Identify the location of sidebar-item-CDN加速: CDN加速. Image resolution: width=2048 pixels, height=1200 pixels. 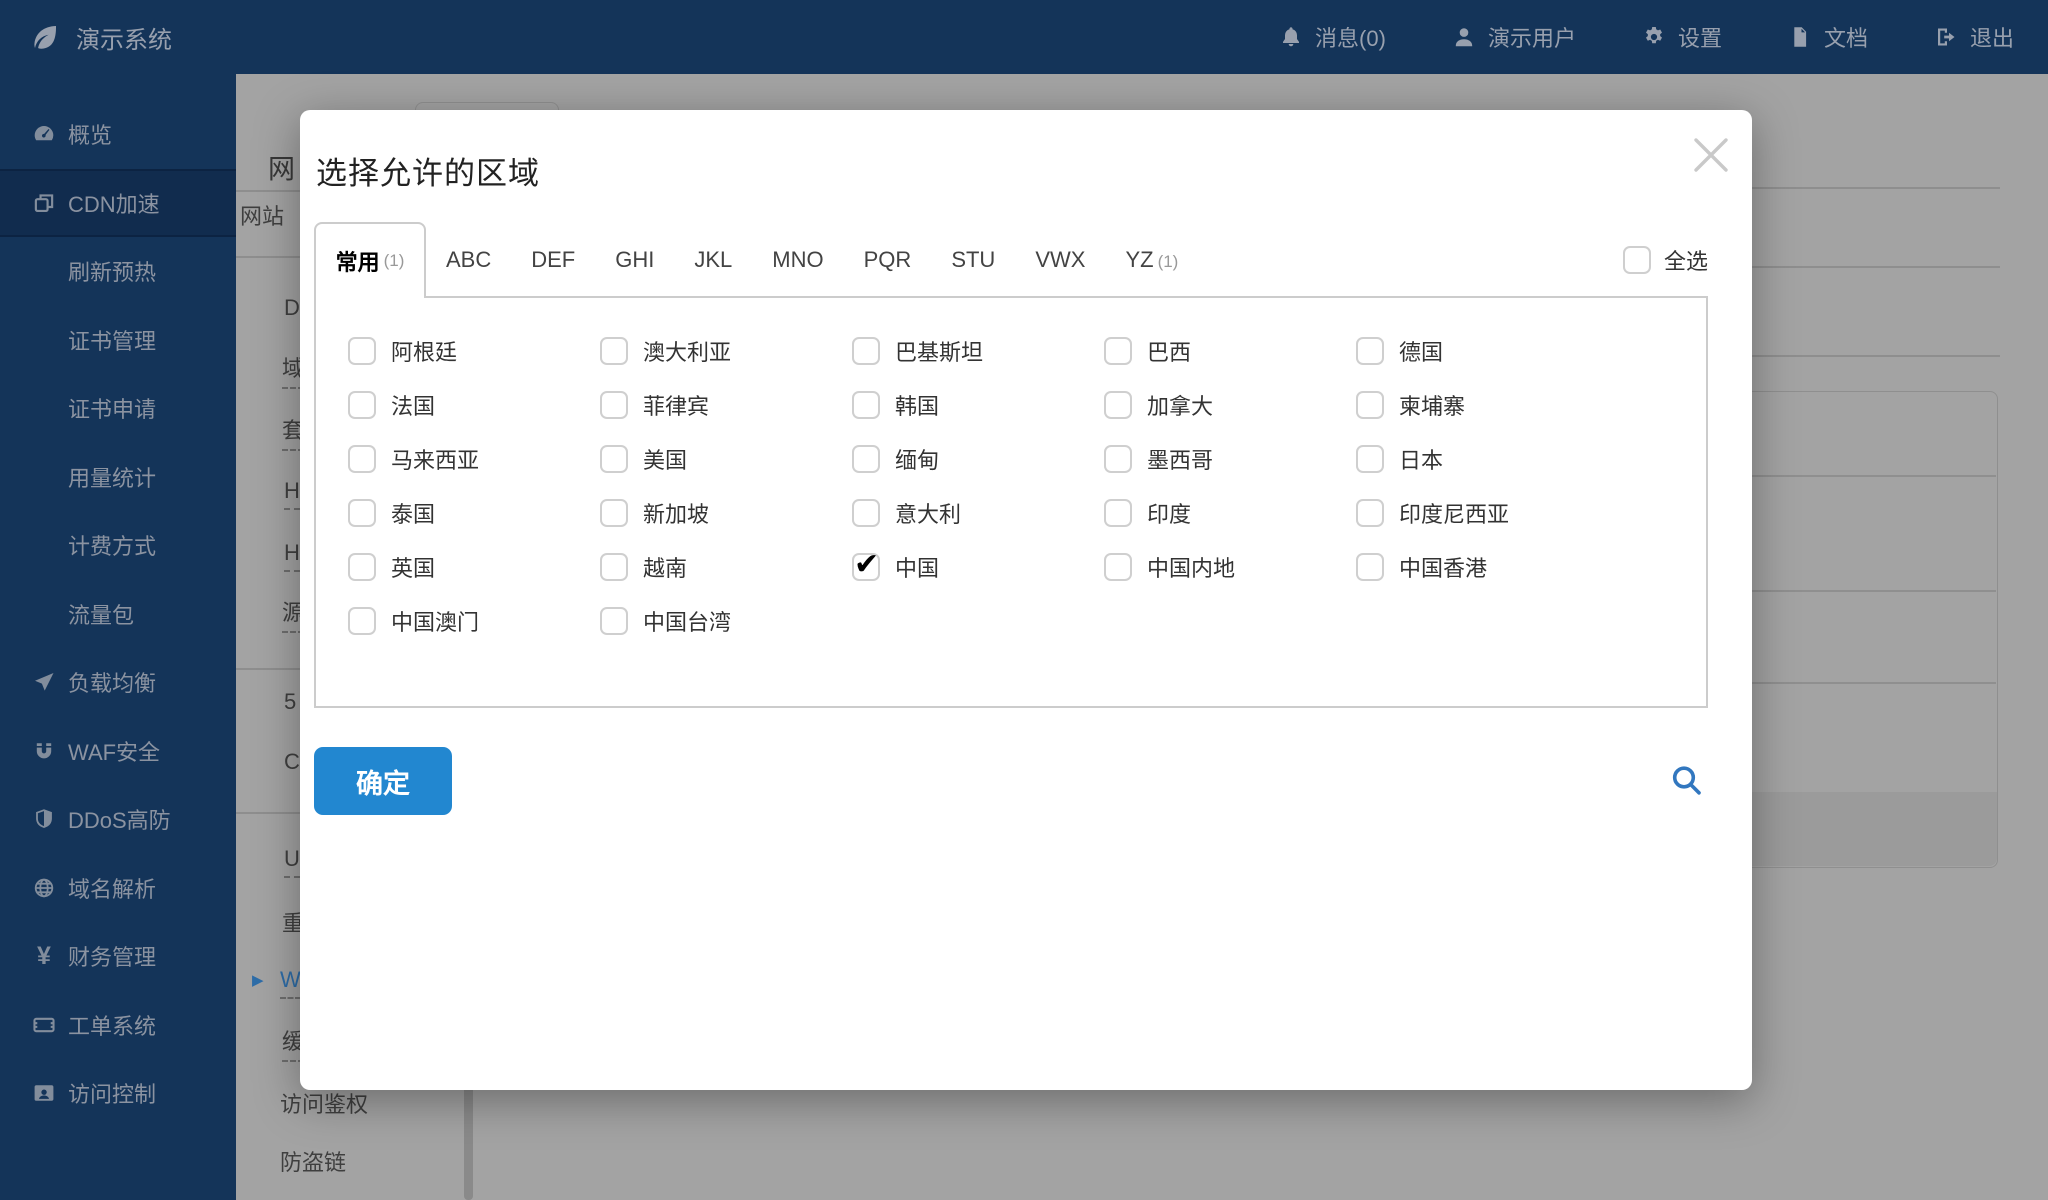
(118, 202).